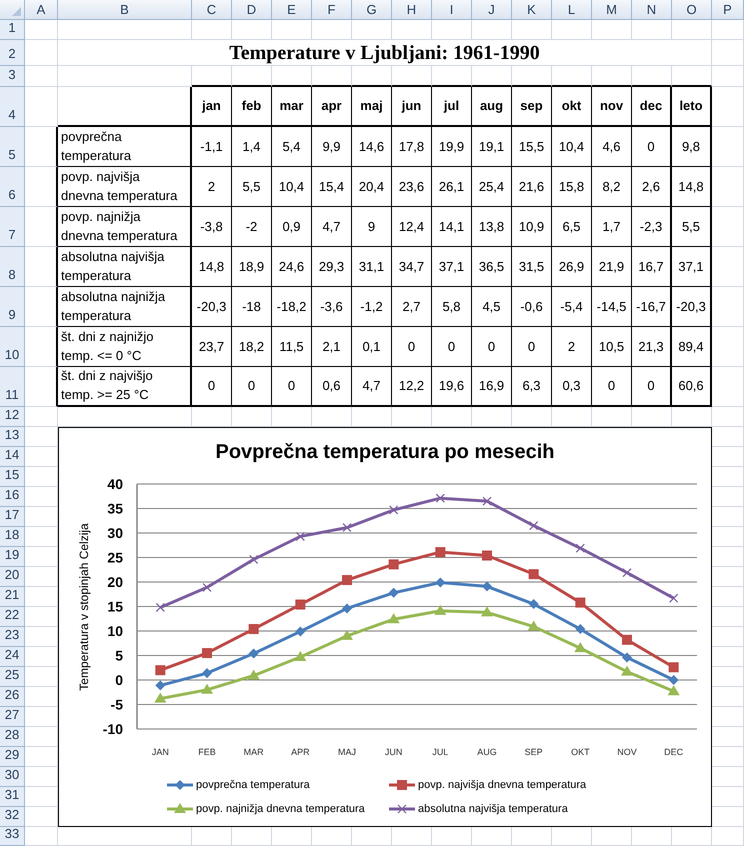  Describe the element at coordinates (332, 347) in the screenshot. I see `table-cell: 2,1` at that location.